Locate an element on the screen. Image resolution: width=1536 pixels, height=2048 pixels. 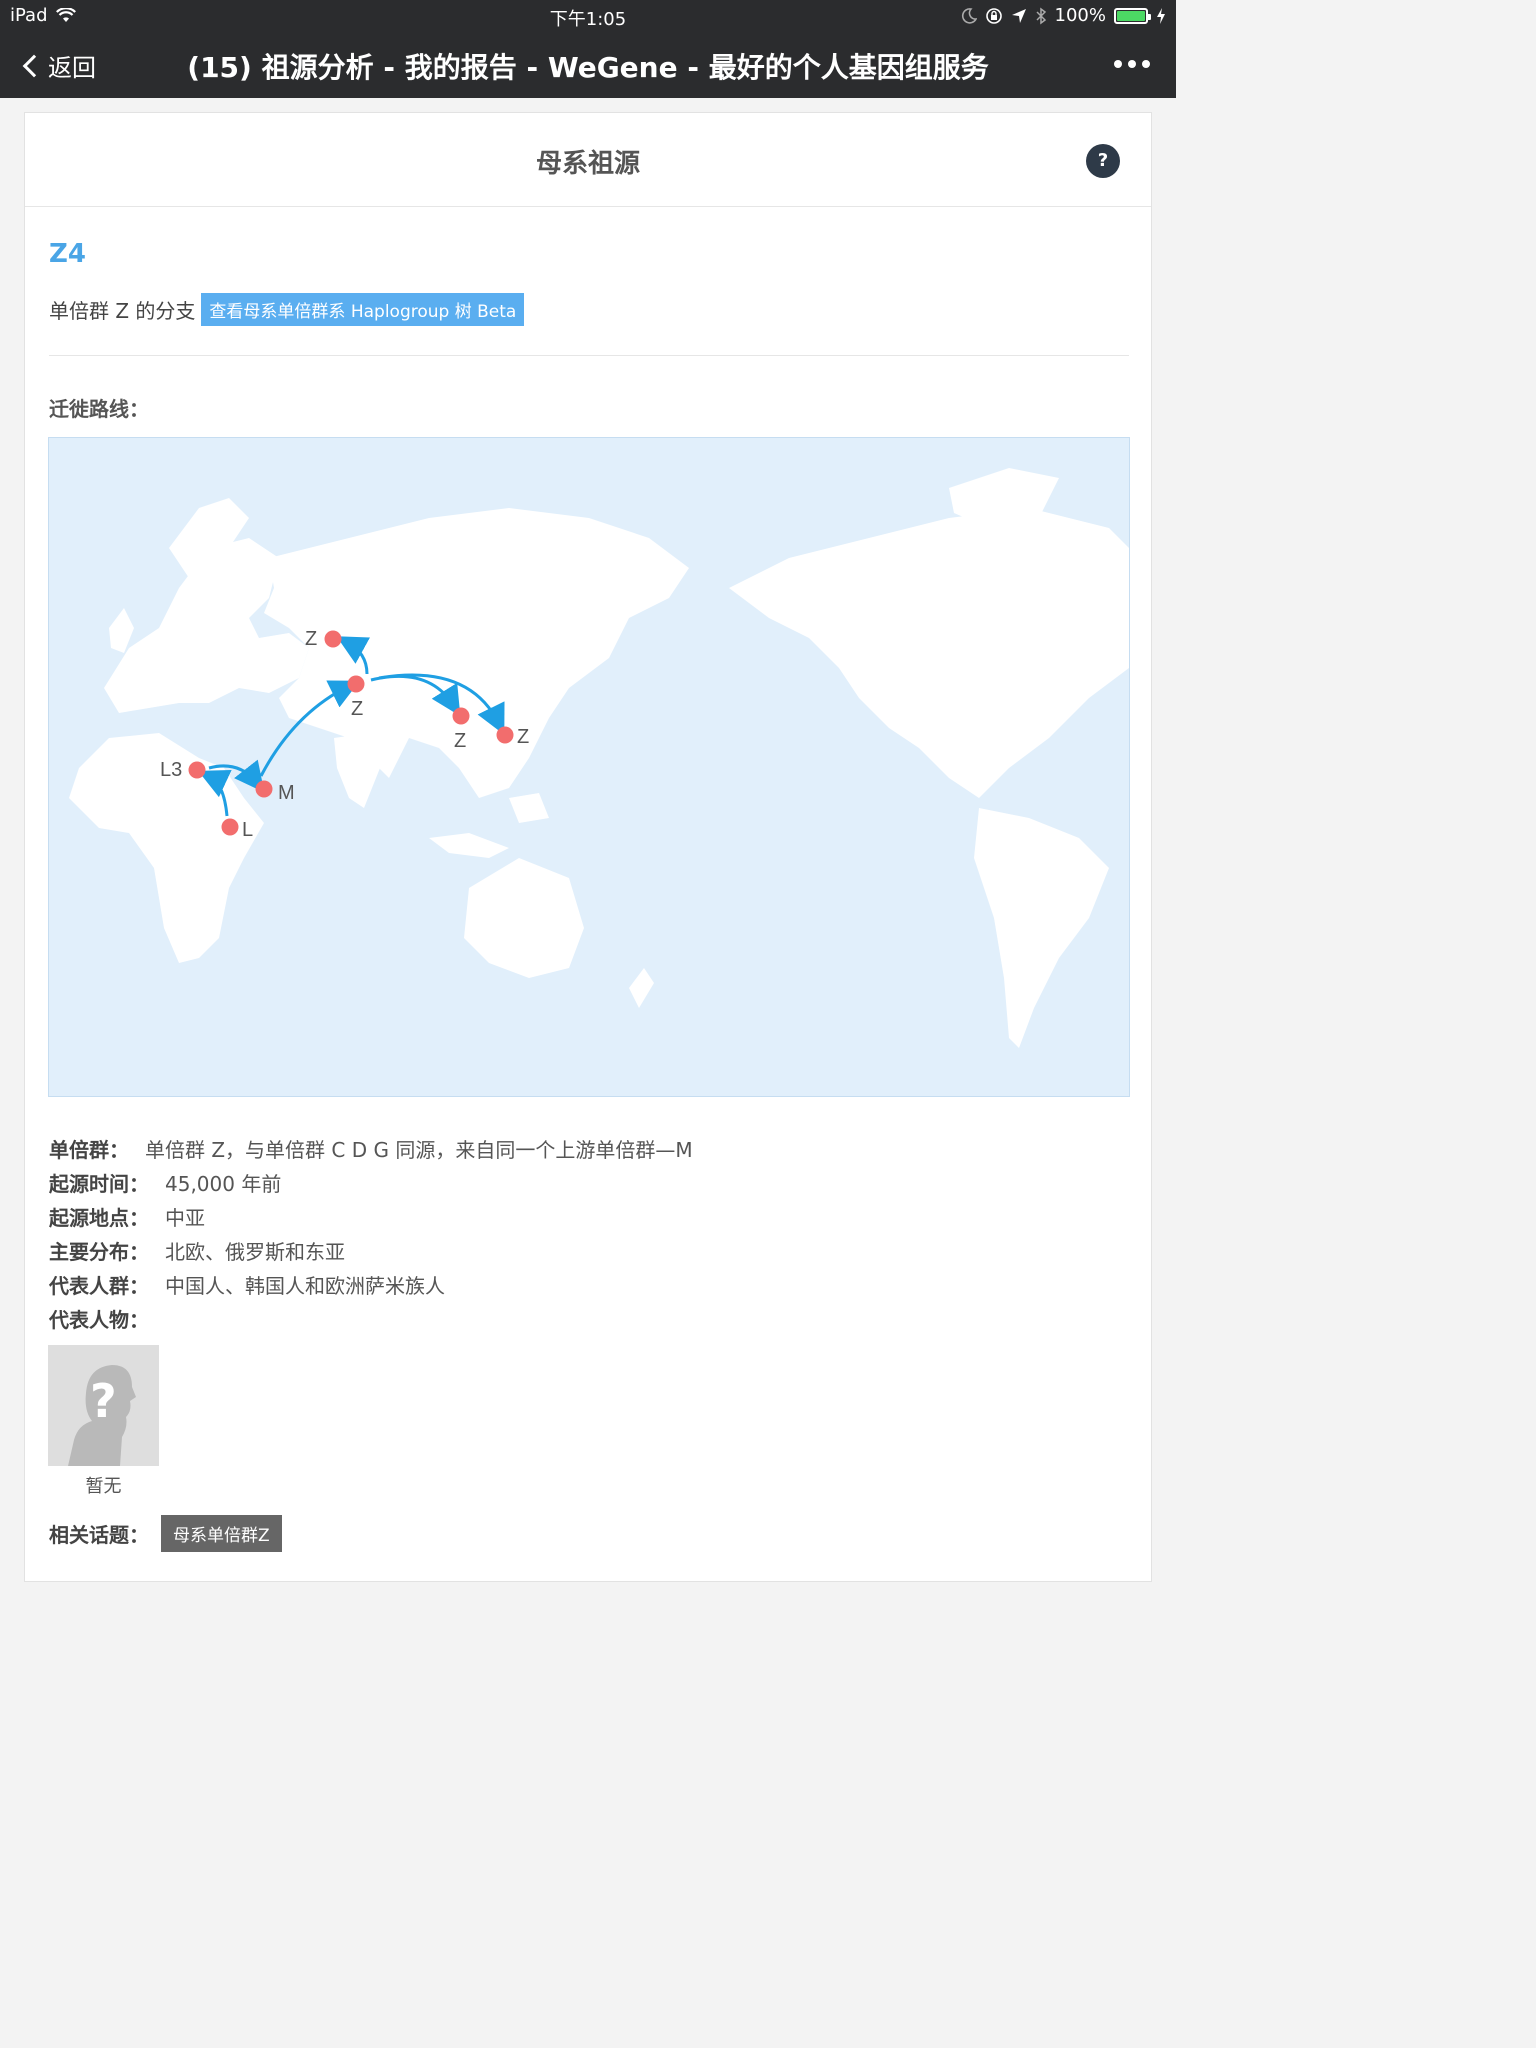
info-value: 中亚 is located at coordinates (185, 1217).